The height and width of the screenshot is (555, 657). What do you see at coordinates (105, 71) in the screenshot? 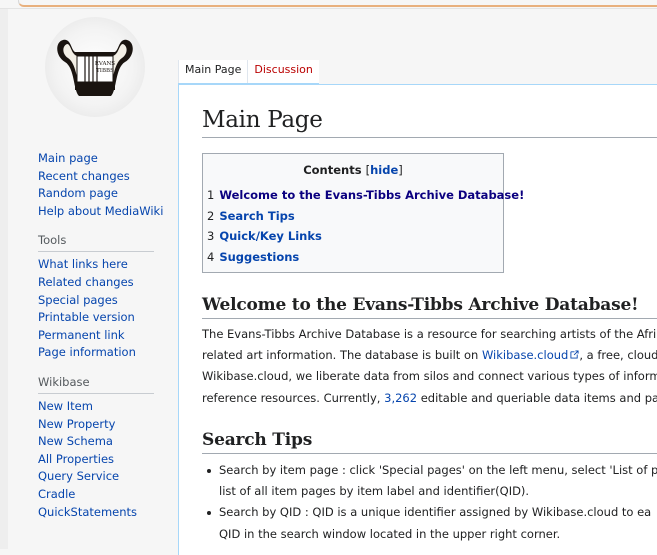
I see `svg-text: TIBBS` at bounding box center [105, 71].